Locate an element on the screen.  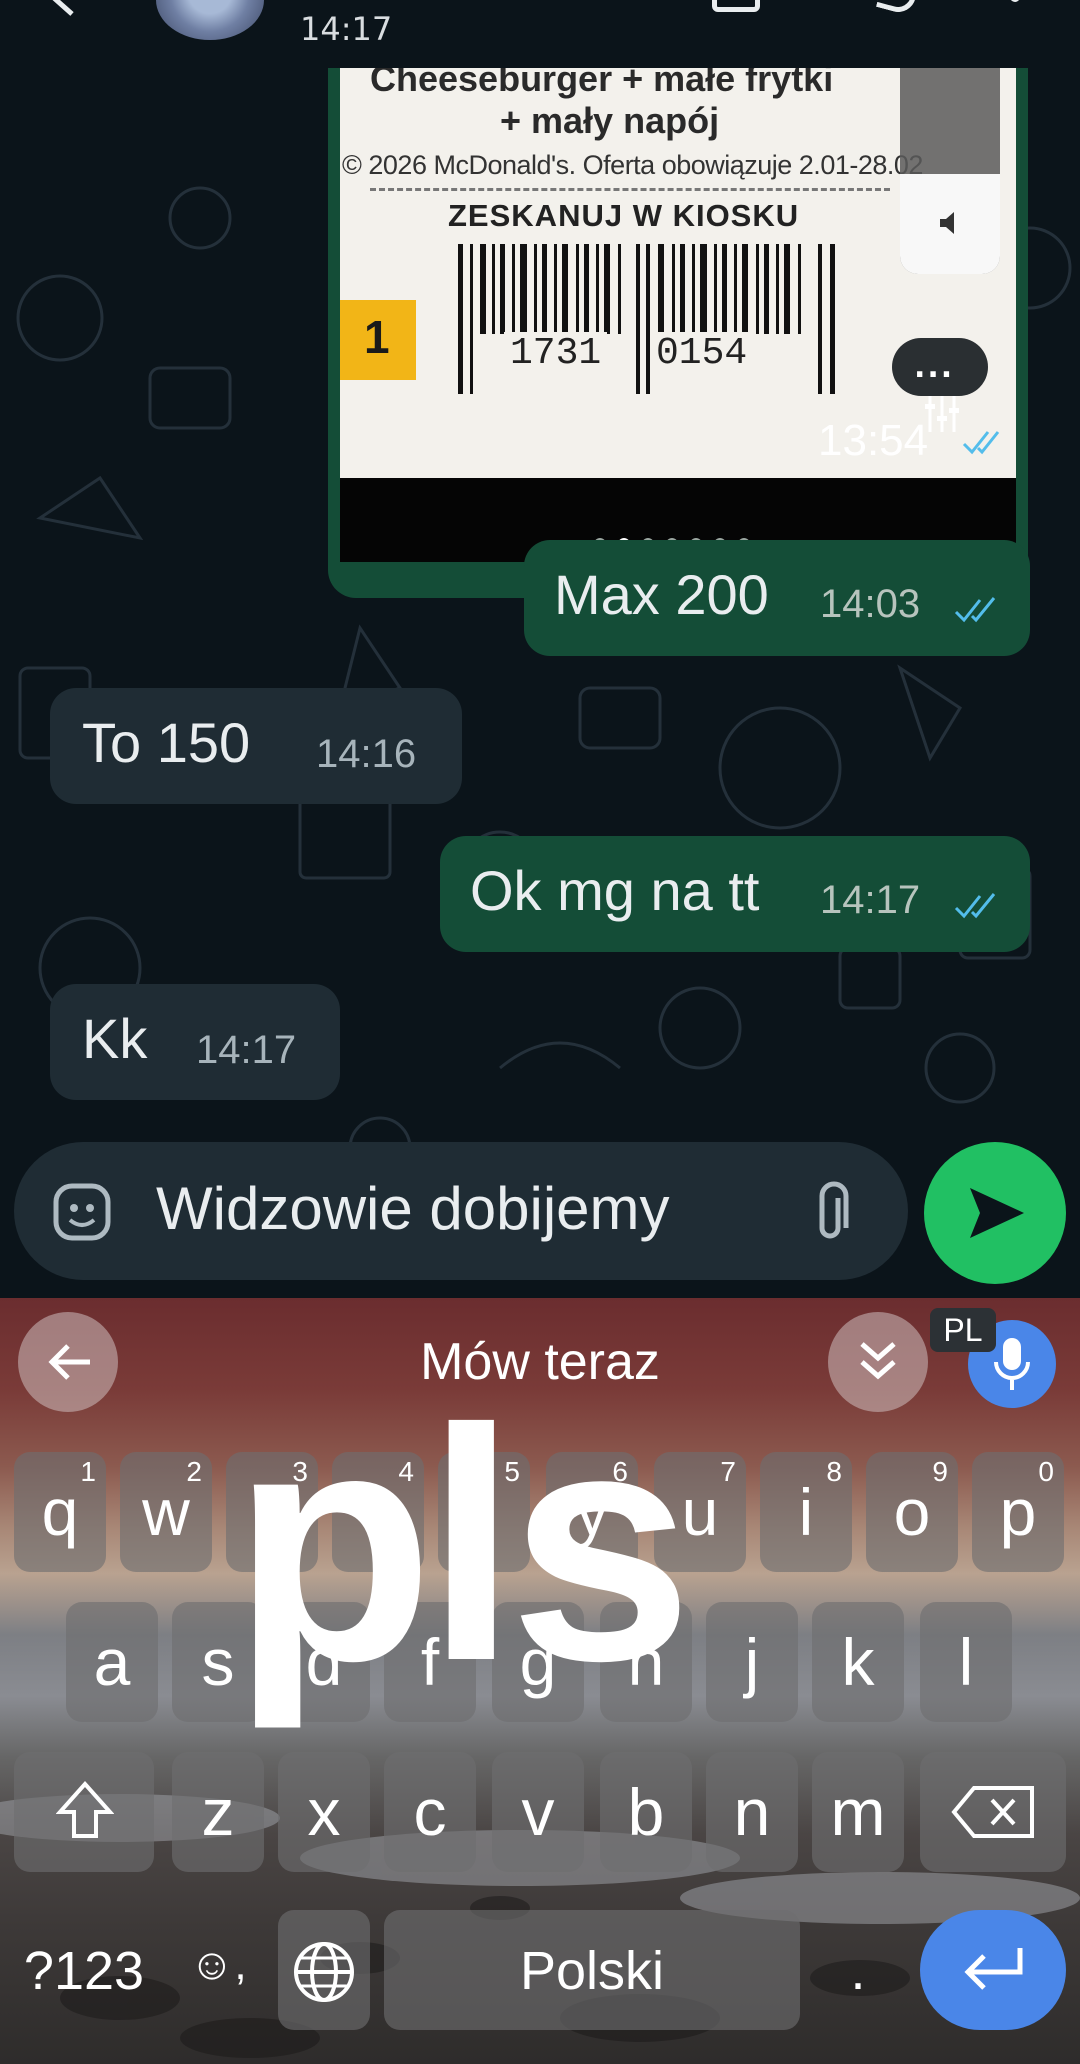
video-call-icon is located at coordinates (736, 6).